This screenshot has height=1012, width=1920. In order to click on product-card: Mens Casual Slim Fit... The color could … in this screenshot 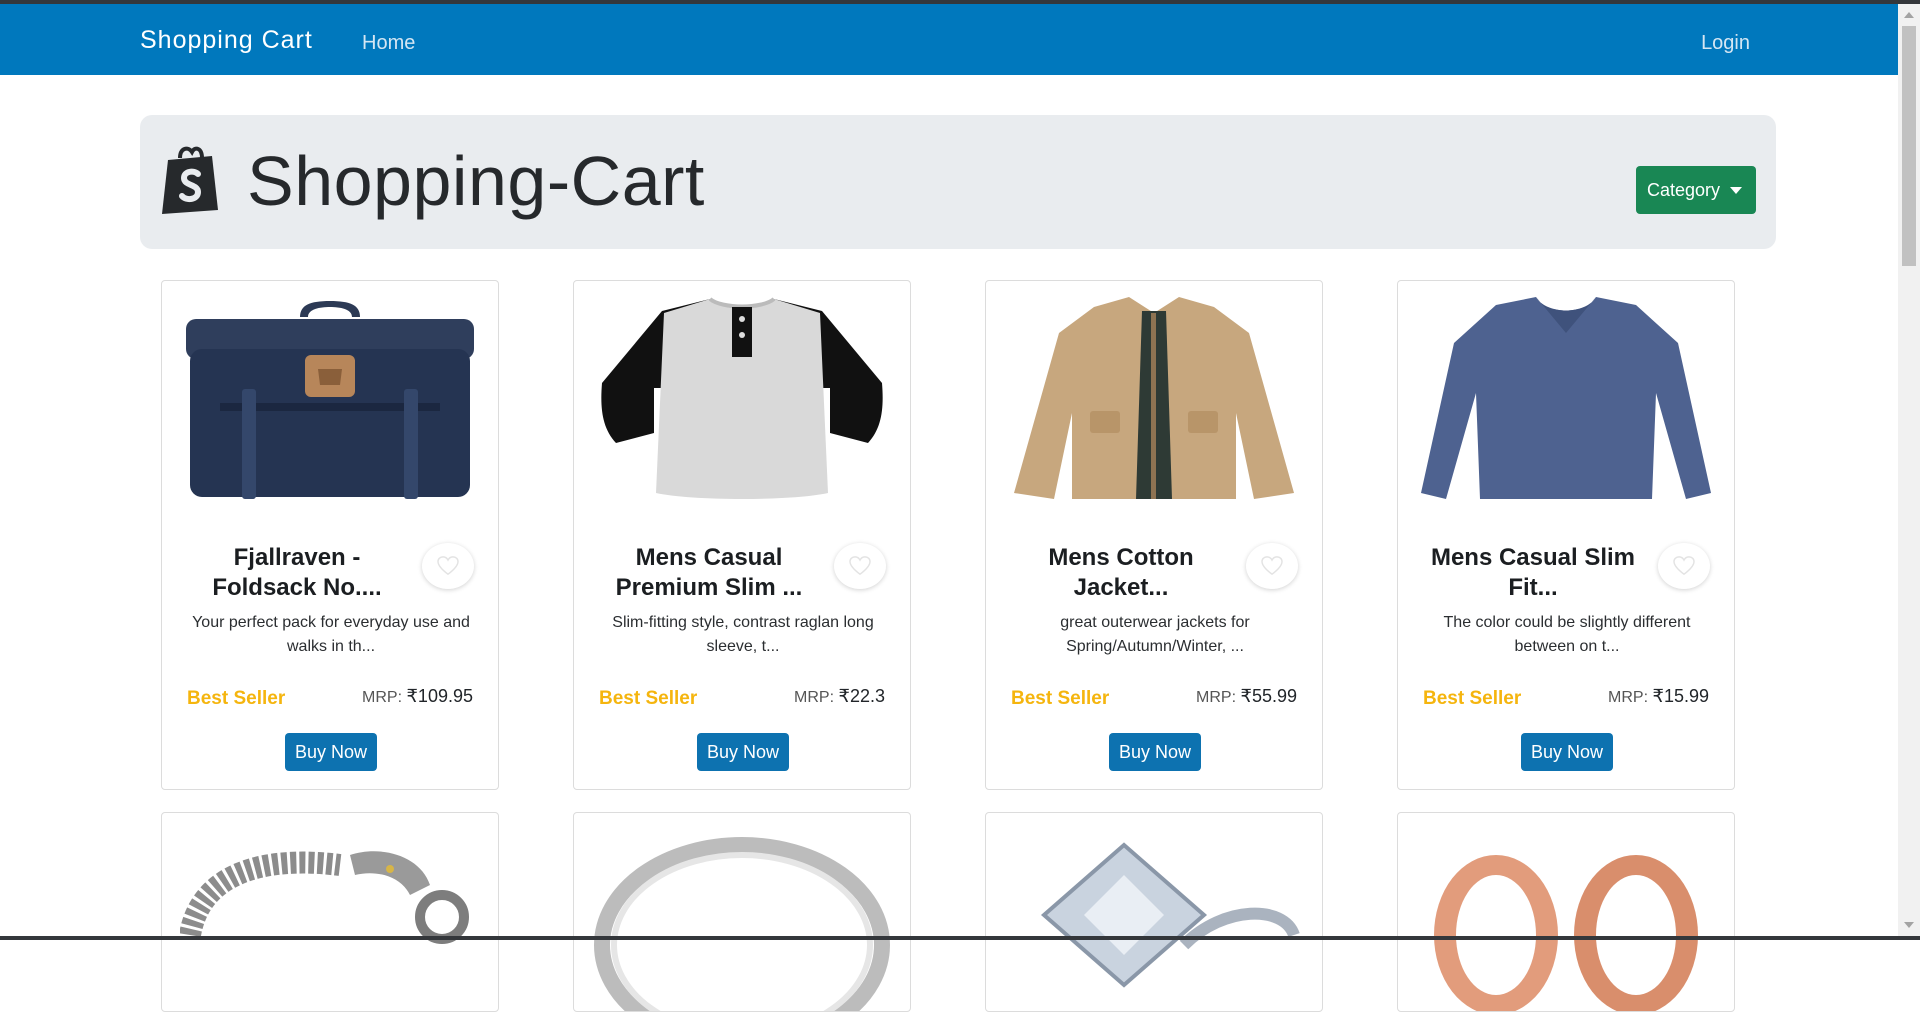, I will do `click(1566, 535)`.